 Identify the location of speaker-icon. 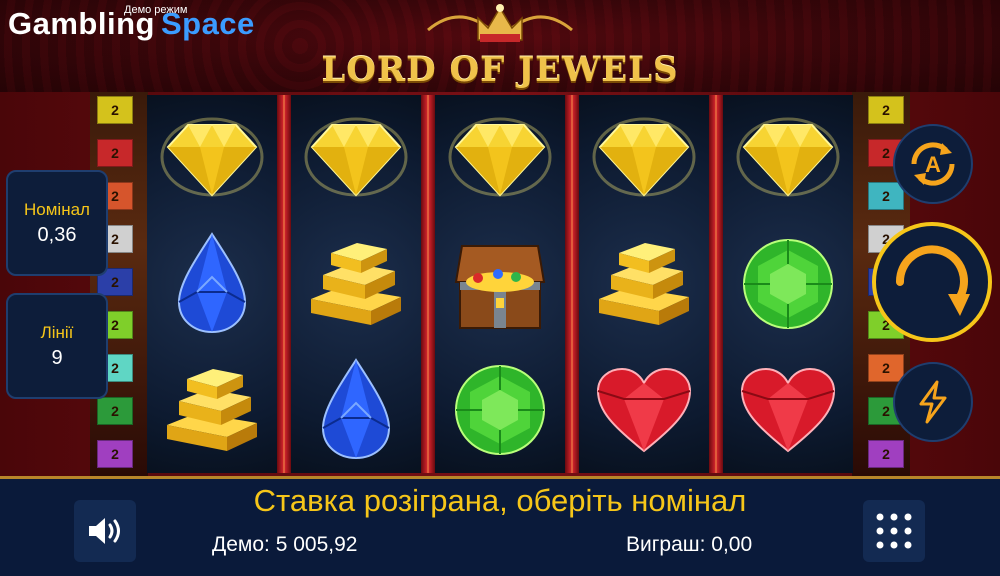
(104, 531).